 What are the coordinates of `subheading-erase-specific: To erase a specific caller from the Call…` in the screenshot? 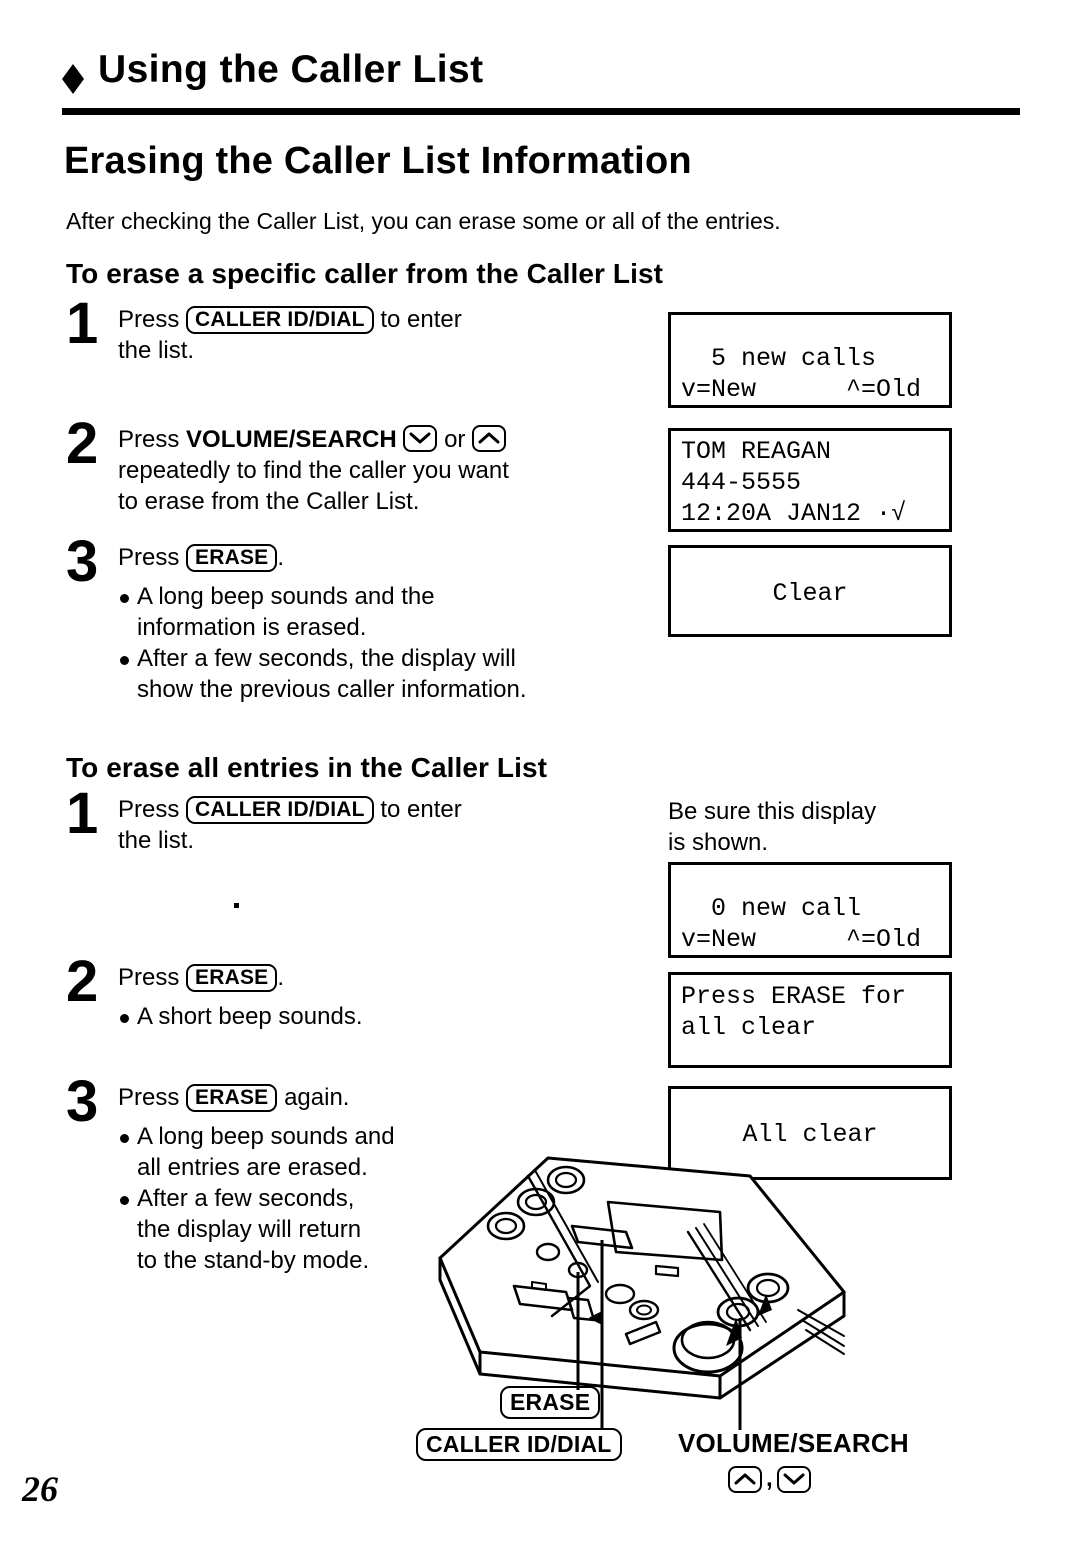 It's located at (365, 273).